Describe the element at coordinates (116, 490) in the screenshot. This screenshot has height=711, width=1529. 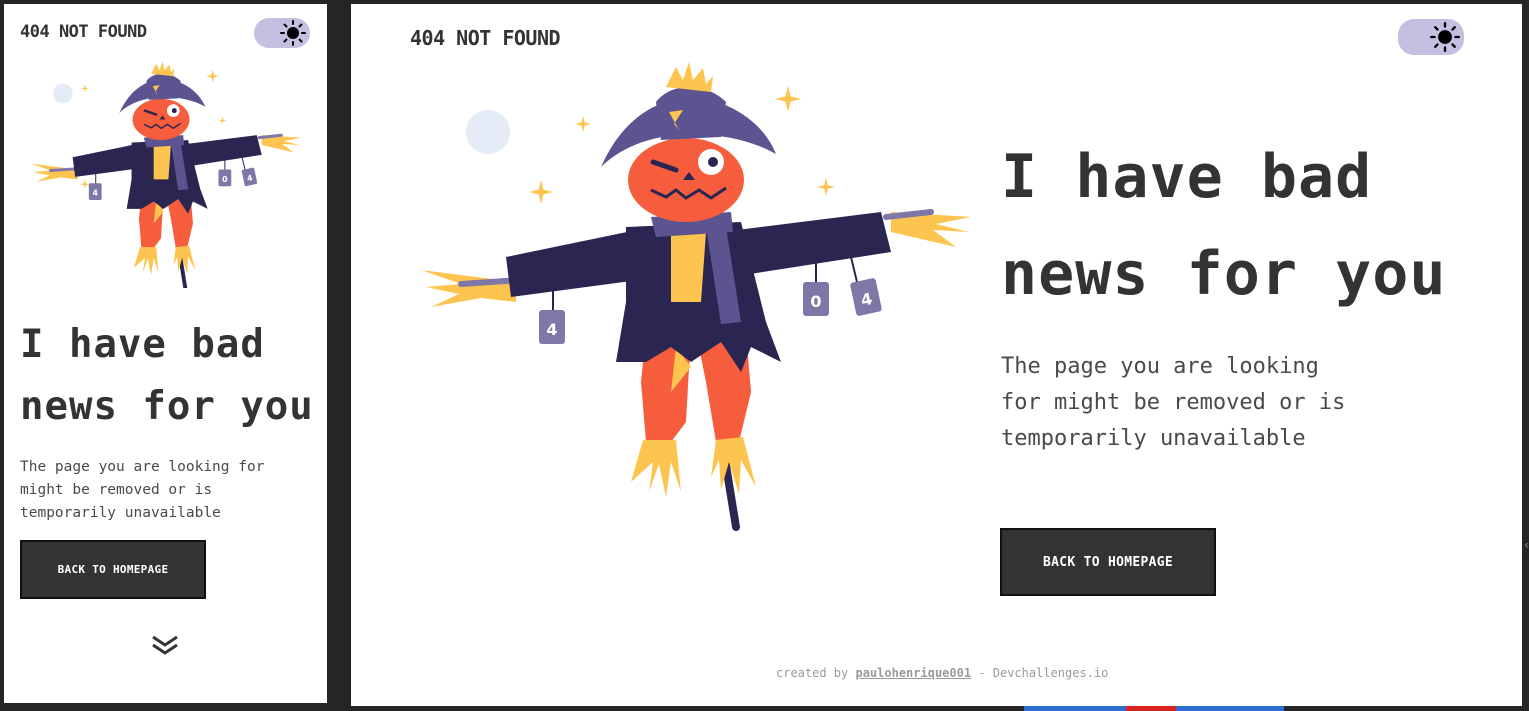
I see `description-line: might be removed or is` at that location.